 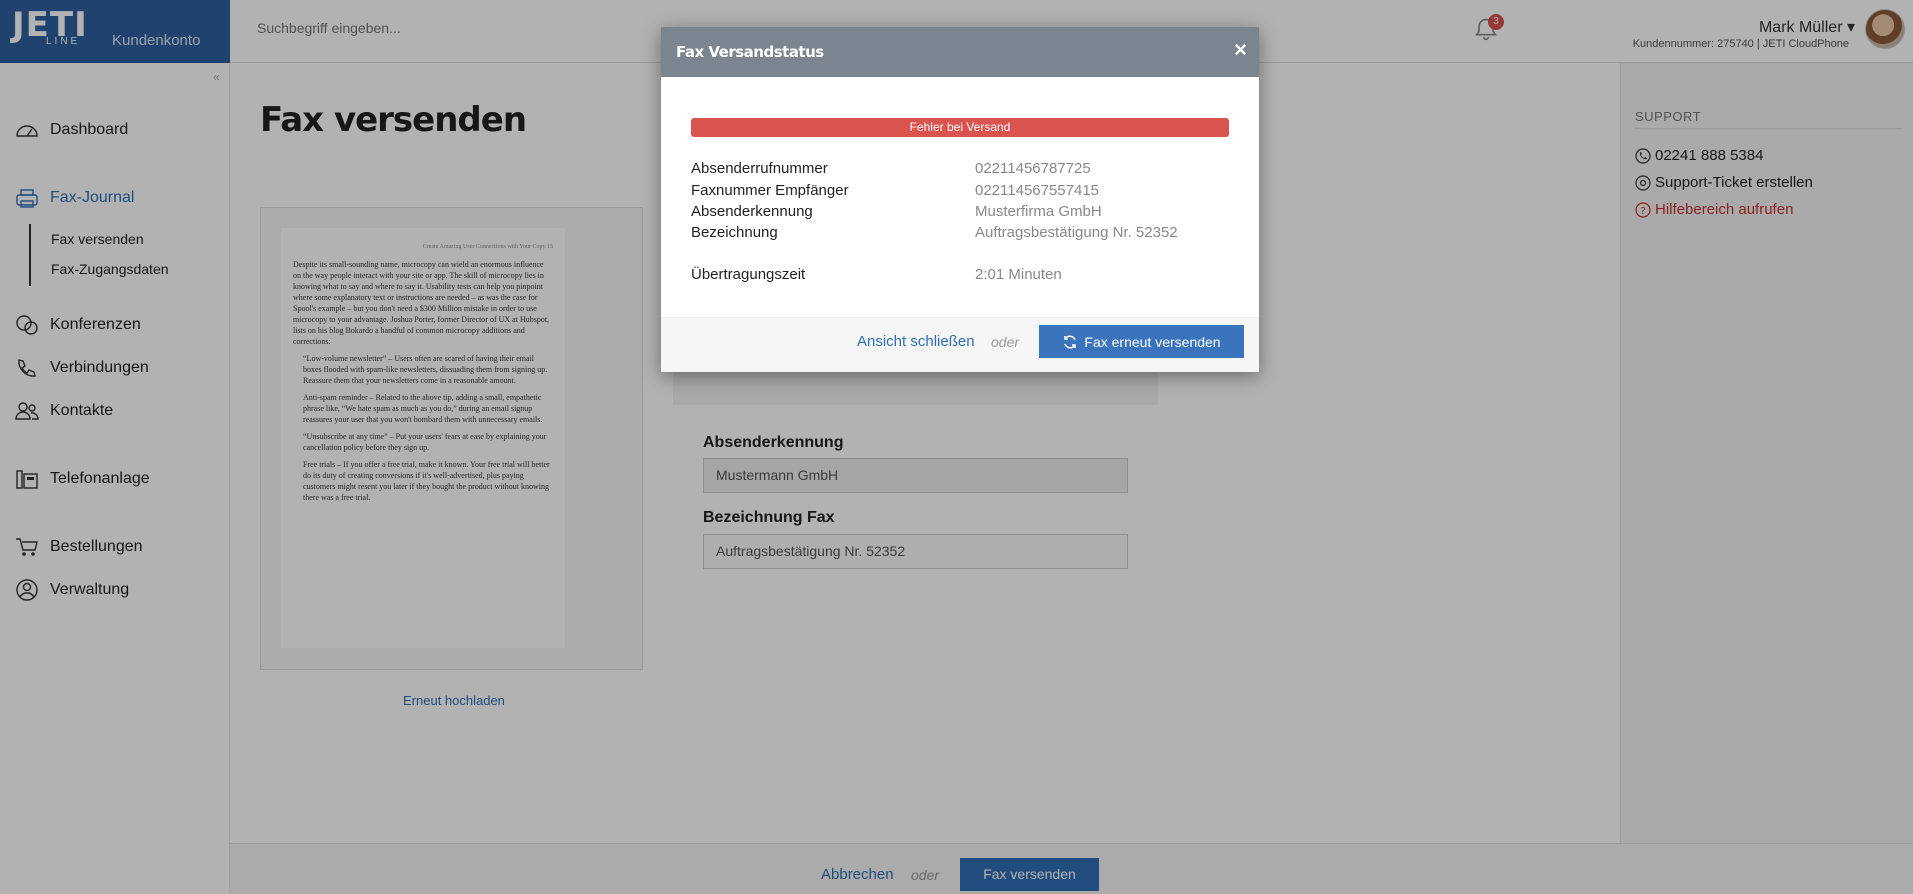 What do you see at coordinates (1037, 190) in the screenshot?
I see `info-value: 022114567557415` at bounding box center [1037, 190].